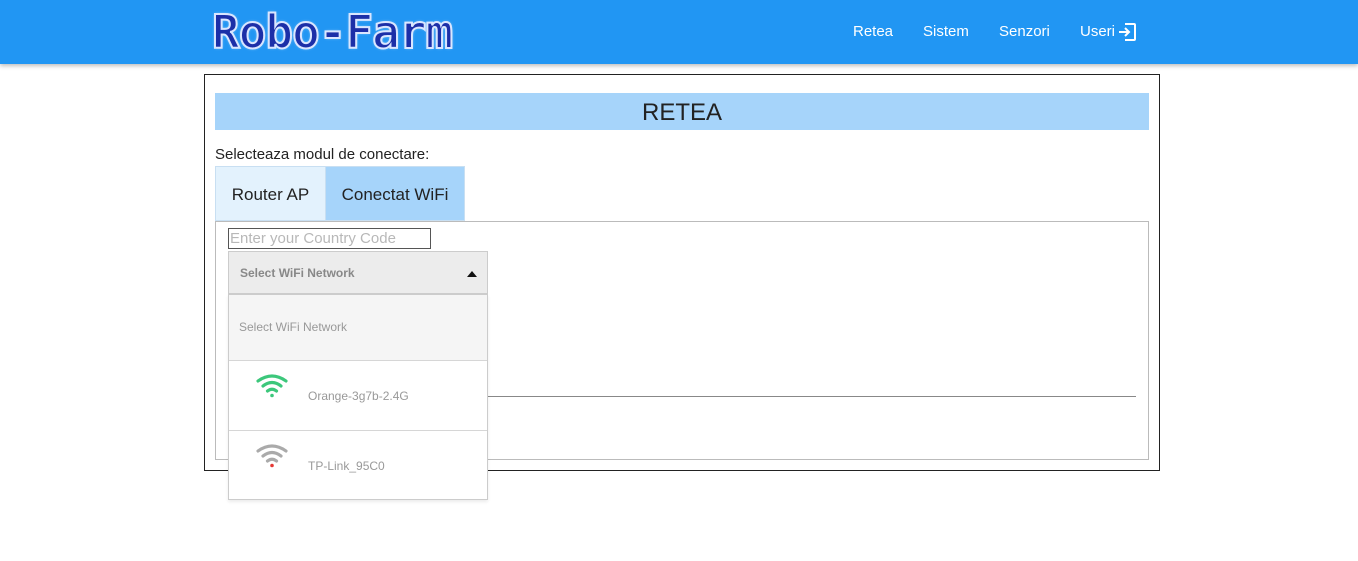 The height and width of the screenshot is (561, 1358). I want to click on wifi-select-value: Select WiFi Network, so click(297, 273).